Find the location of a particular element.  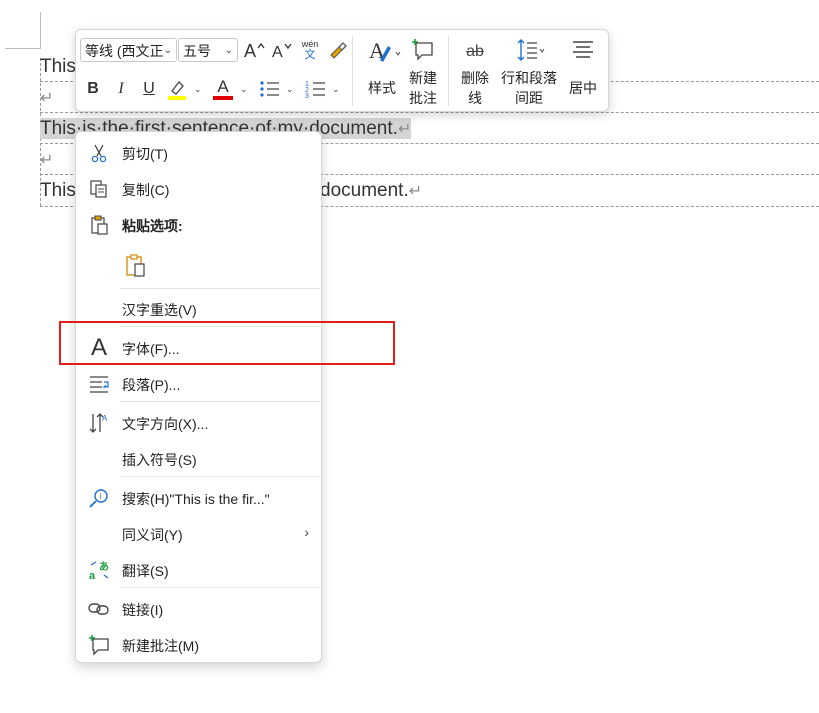

menu-item-label: 翻译(S) is located at coordinates (145, 571).